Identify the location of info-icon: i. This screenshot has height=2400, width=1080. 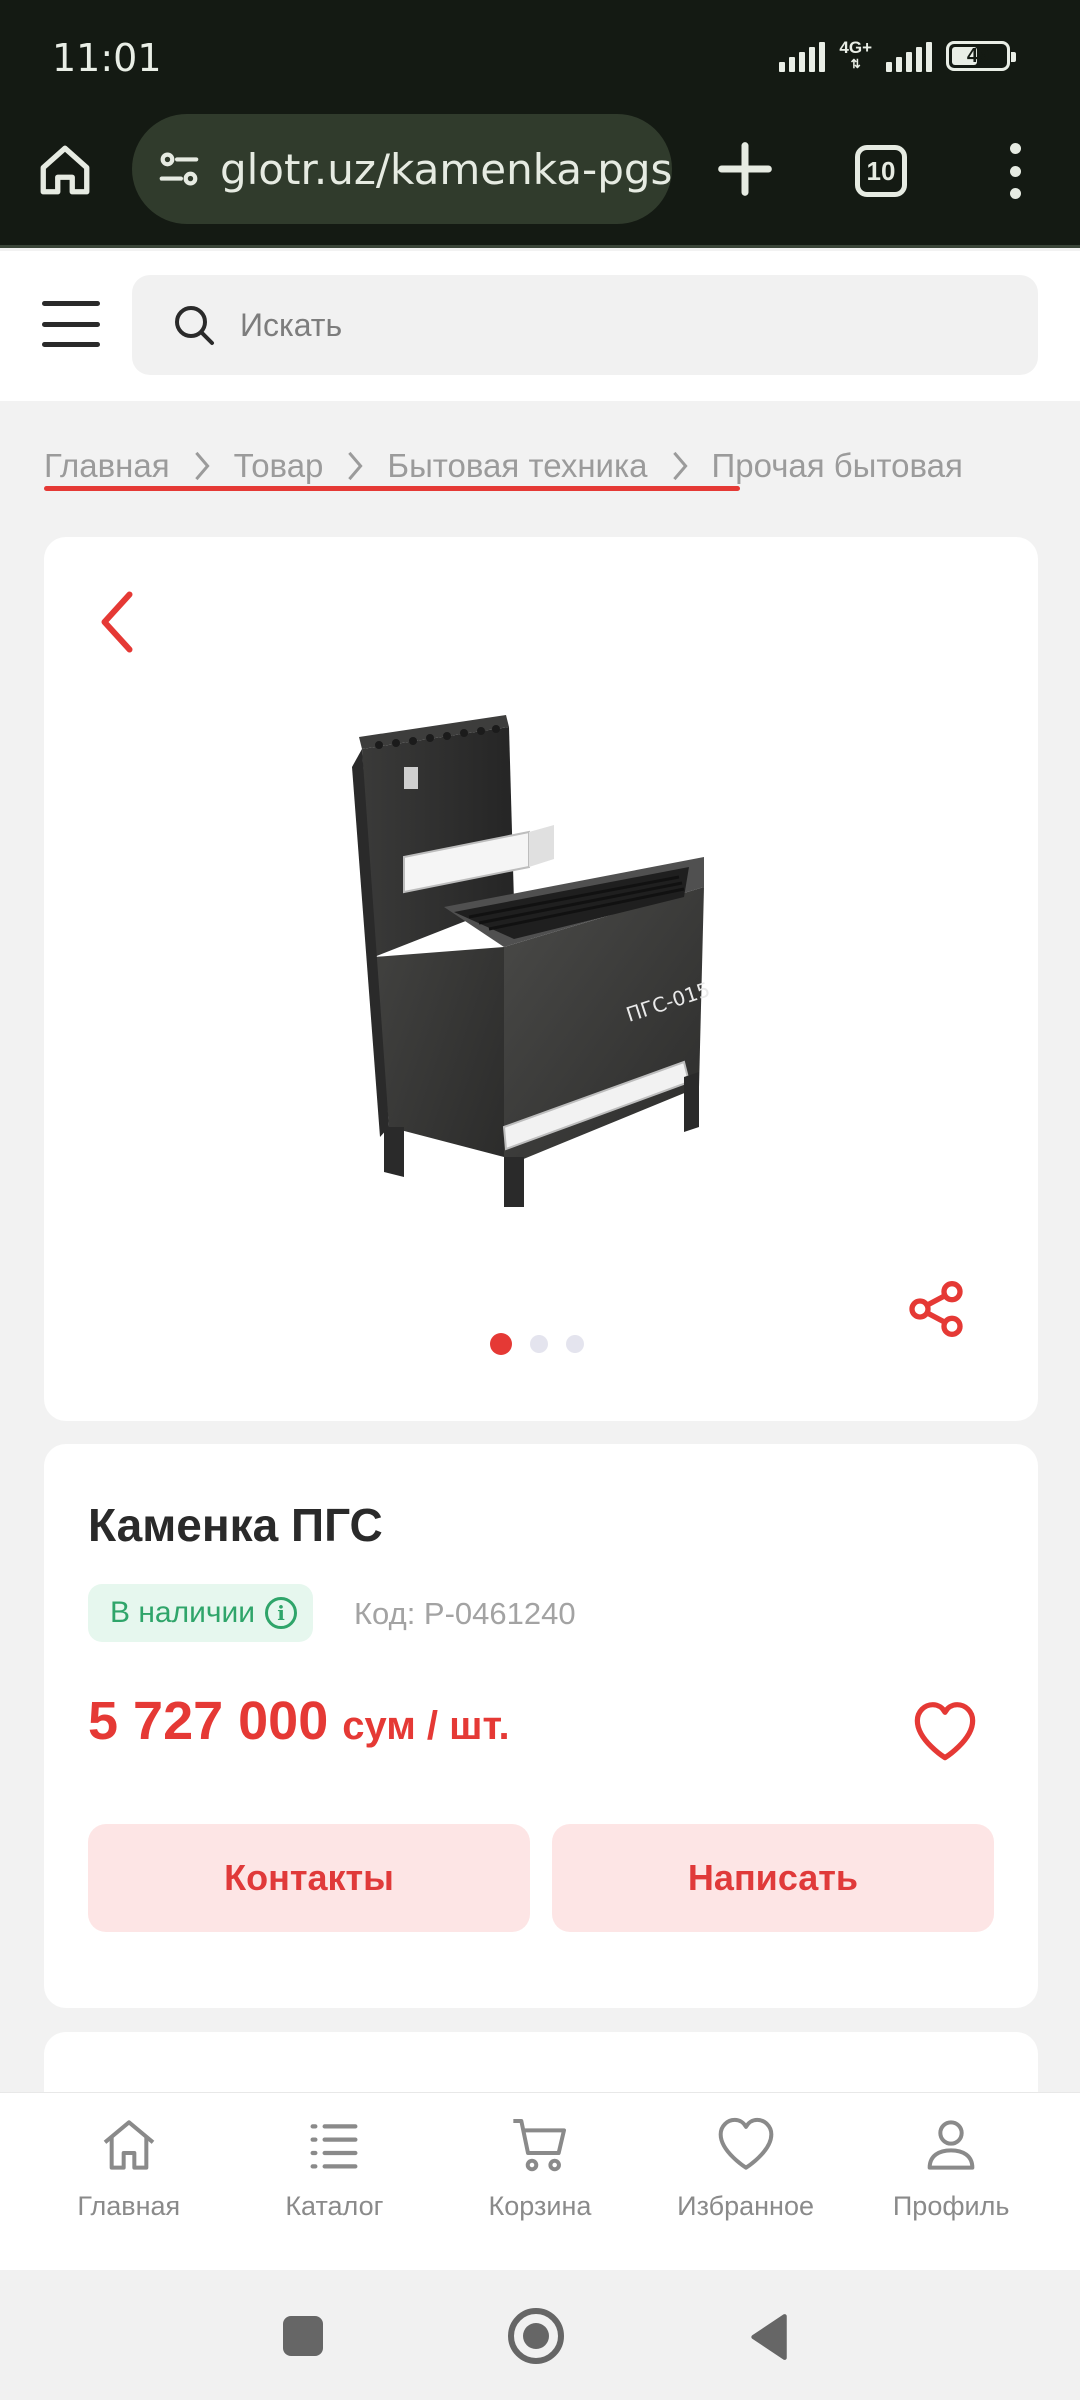
(281, 1613).